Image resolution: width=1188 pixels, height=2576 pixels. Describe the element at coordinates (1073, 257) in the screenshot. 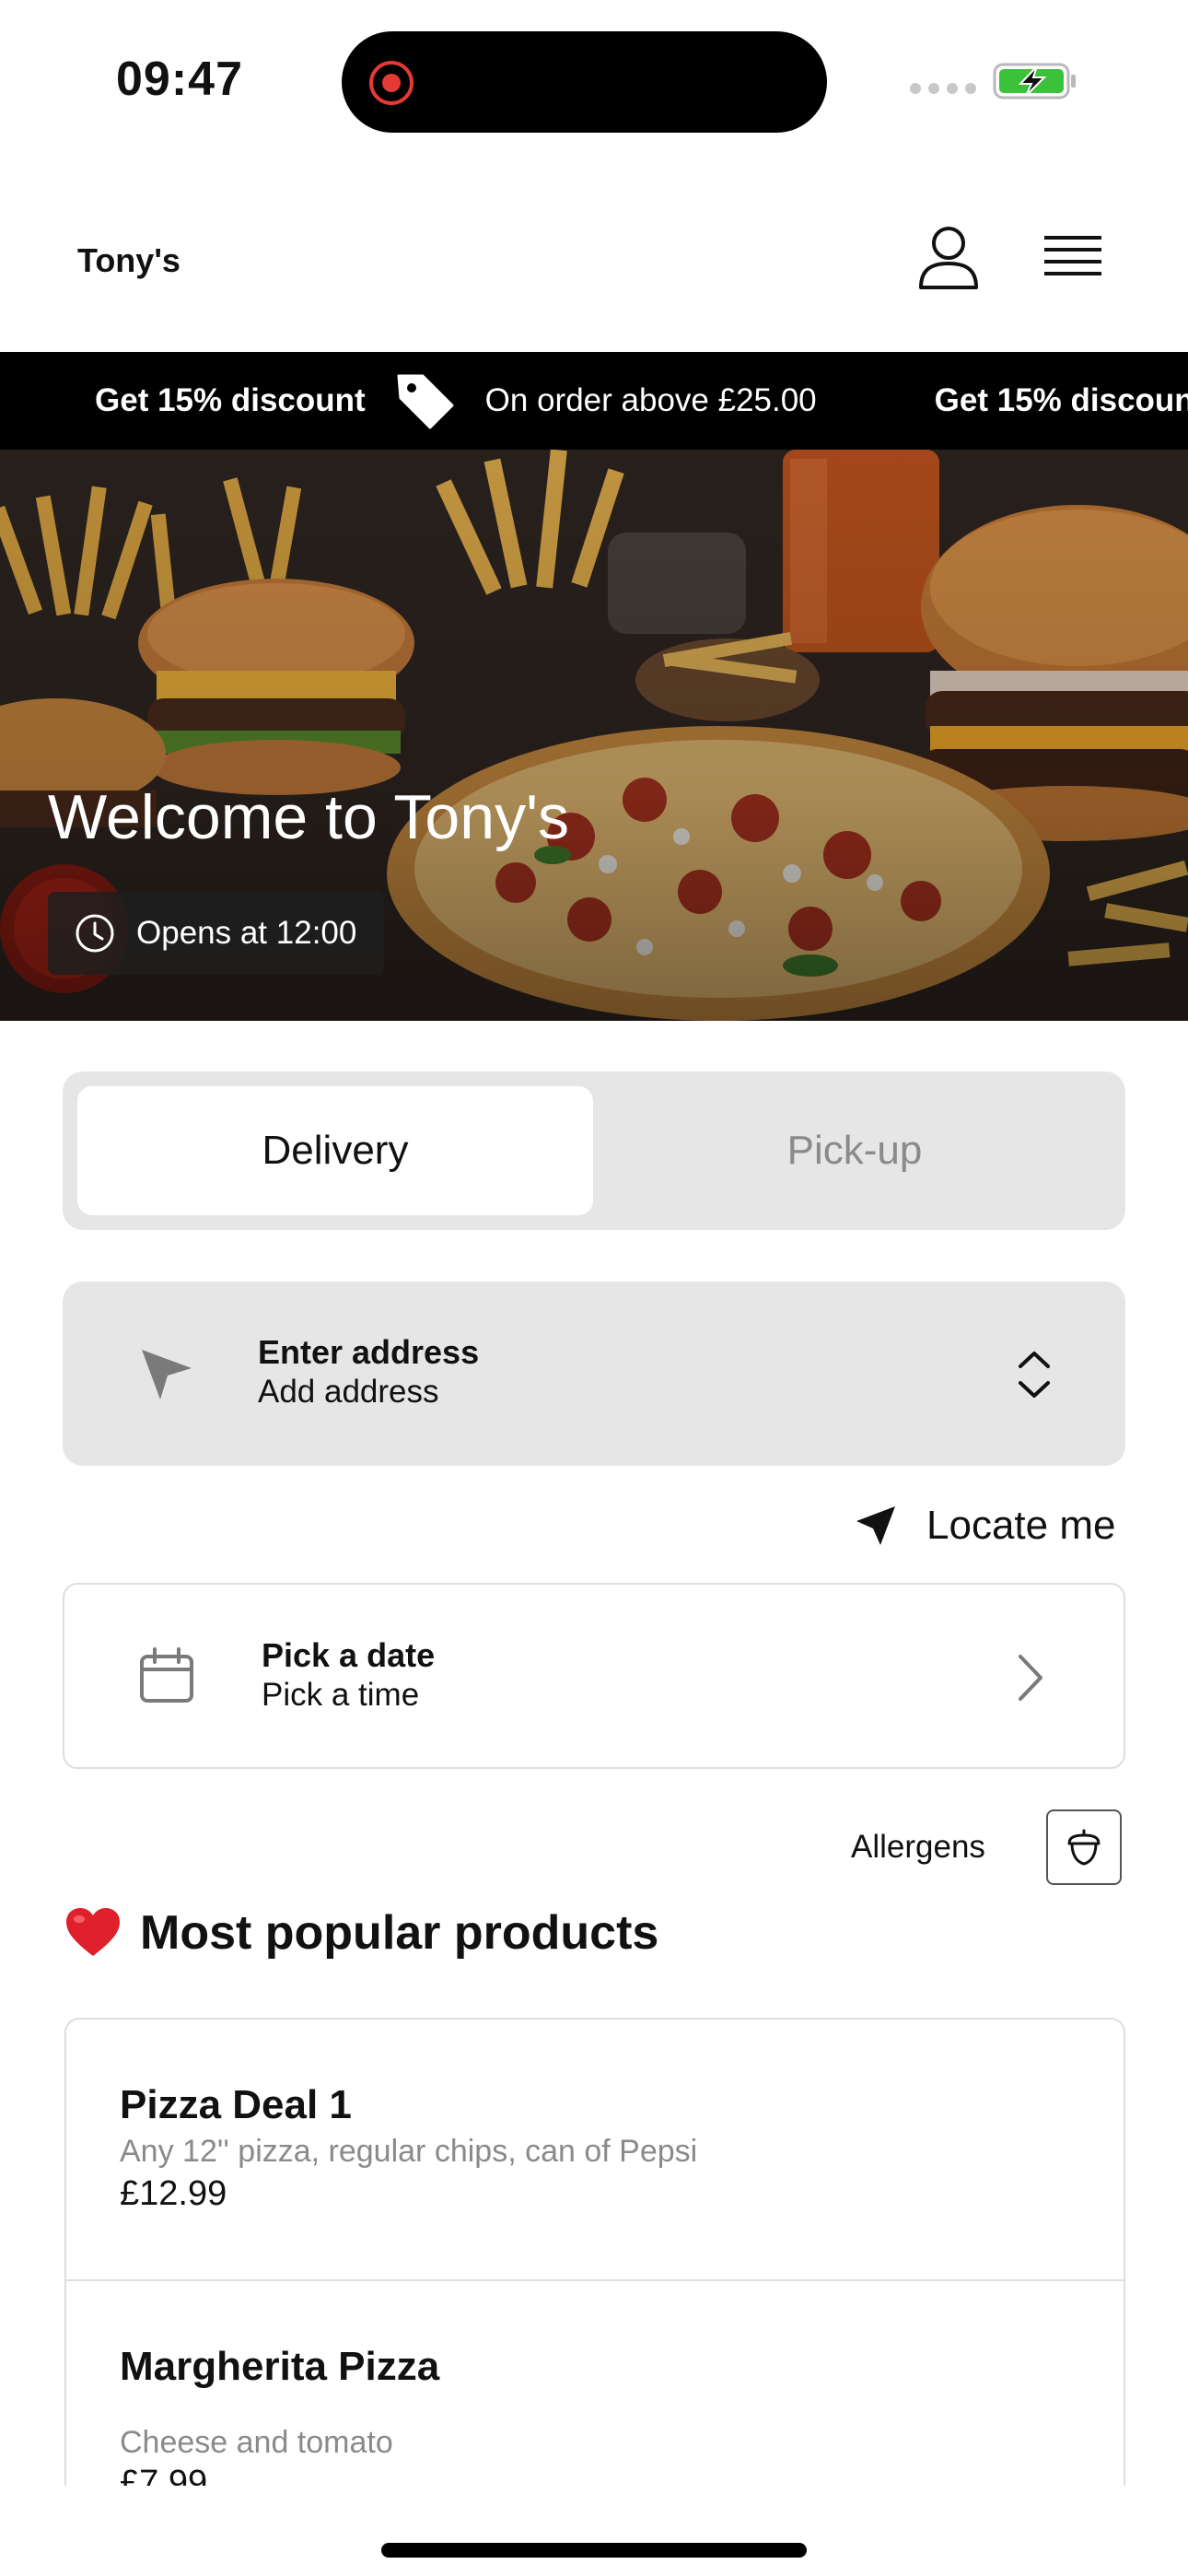

I see `menu-icon` at that location.